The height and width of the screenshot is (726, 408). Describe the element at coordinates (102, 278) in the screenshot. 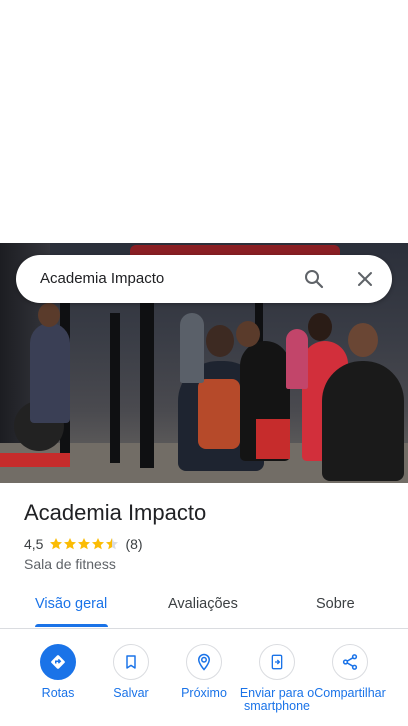

I see `search-query: Academia Impacto` at that location.